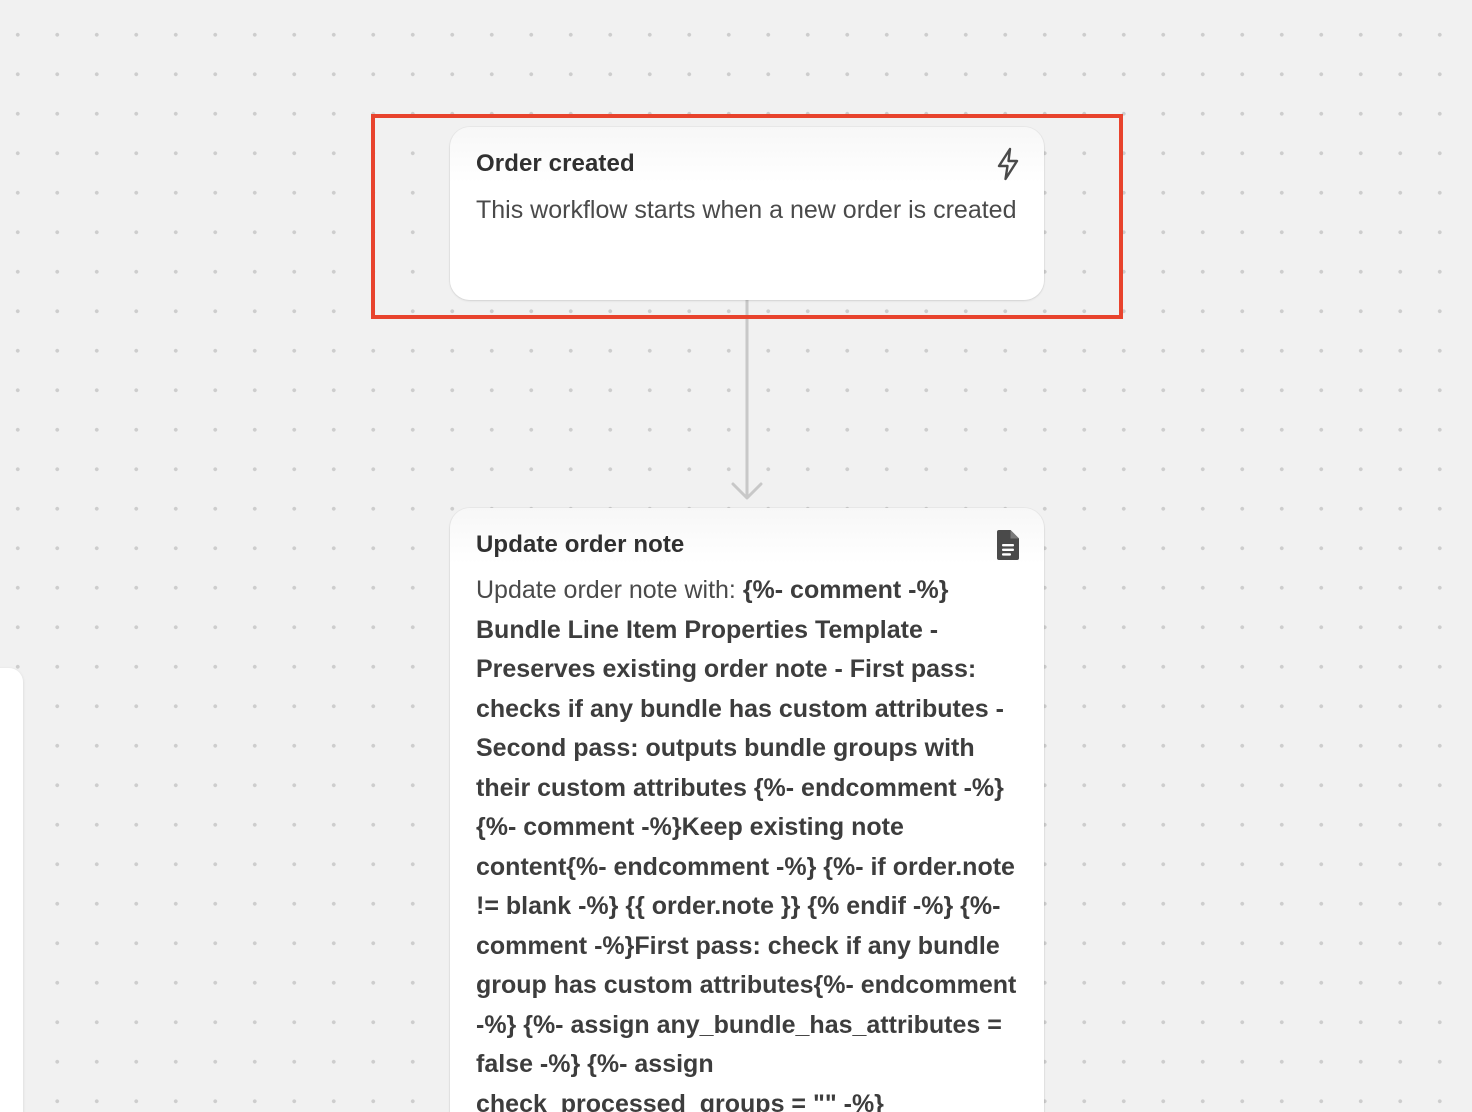 The height and width of the screenshot is (1112, 1472). What do you see at coordinates (747, 545) in the screenshot?
I see `action-card-header: Update order note` at bounding box center [747, 545].